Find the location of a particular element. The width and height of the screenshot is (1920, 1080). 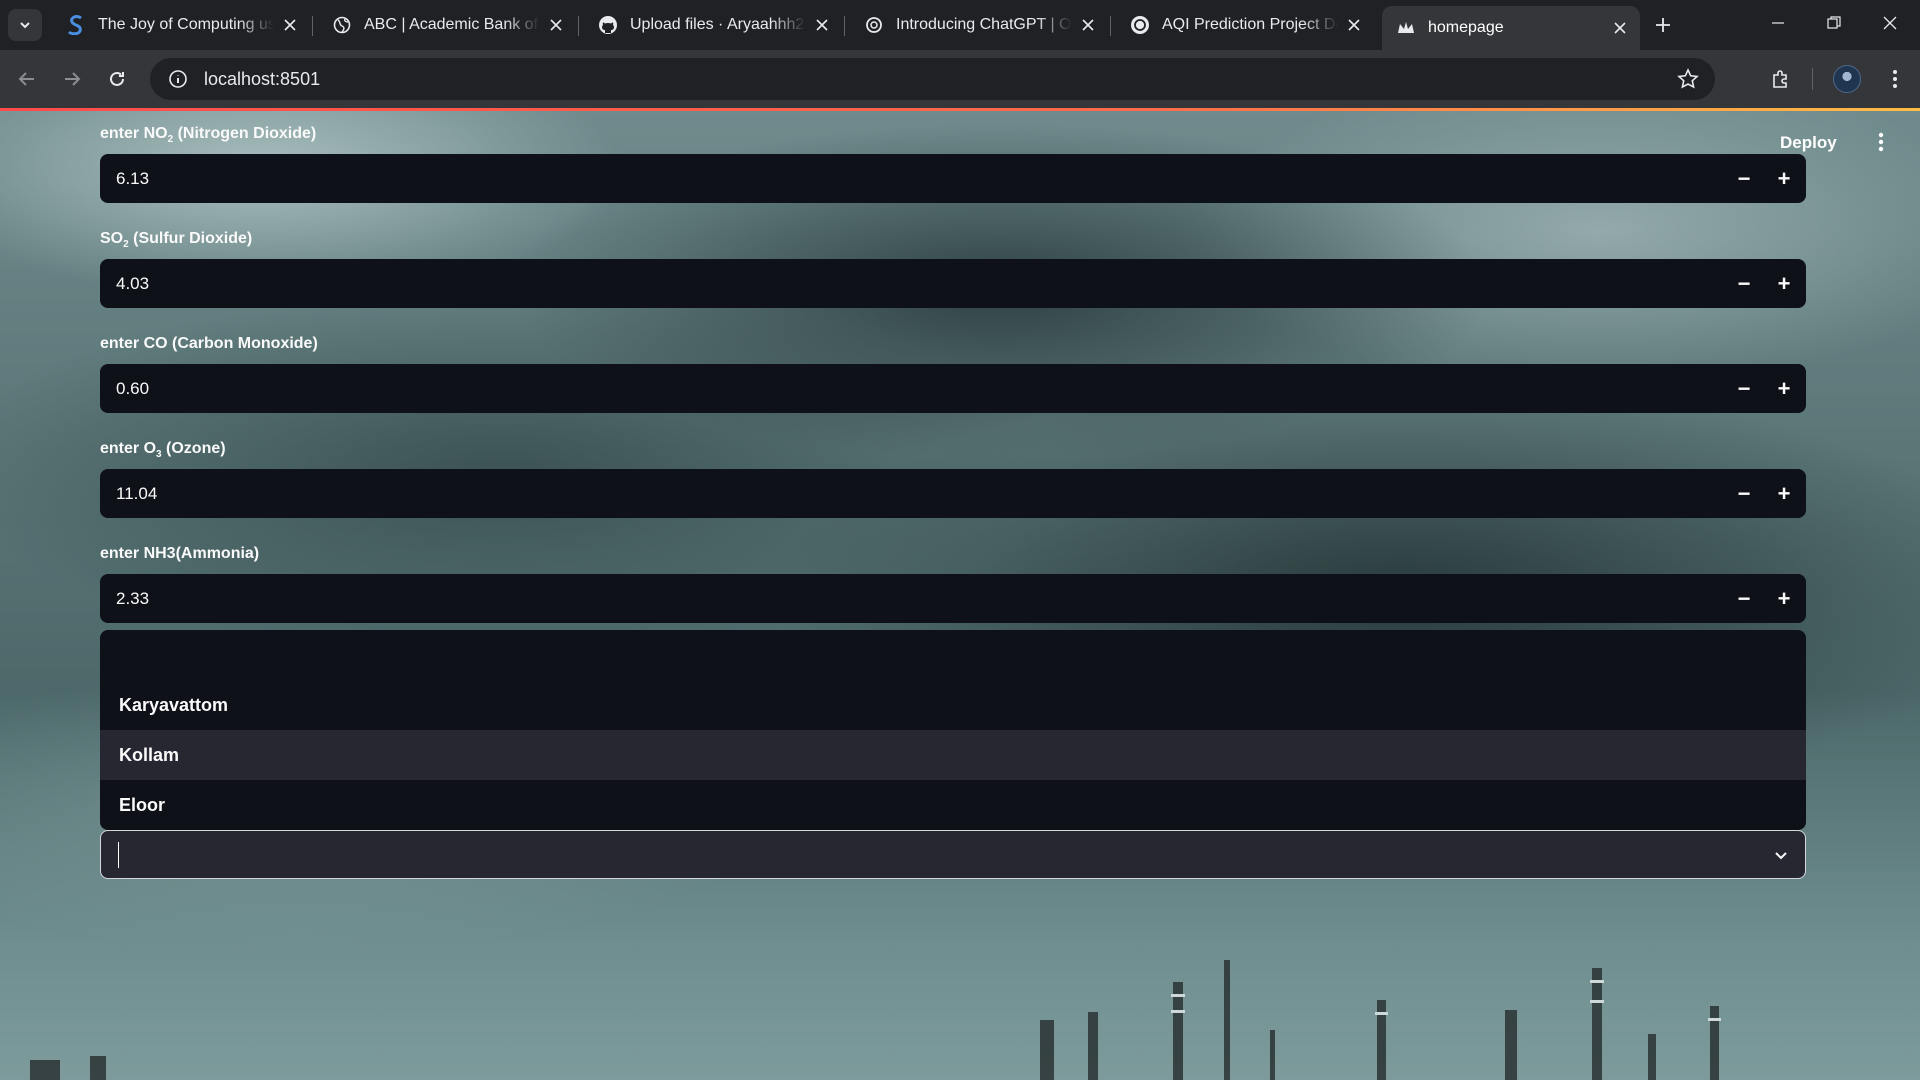

tab-title: Upload files · Aryaahhh27/ is located at coordinates (718, 24).